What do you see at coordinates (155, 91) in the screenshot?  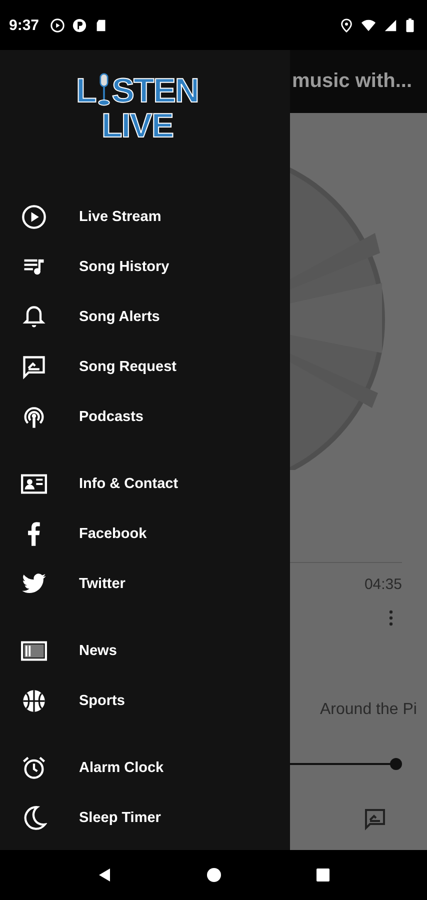 I see `logo-text: STEN` at bounding box center [155, 91].